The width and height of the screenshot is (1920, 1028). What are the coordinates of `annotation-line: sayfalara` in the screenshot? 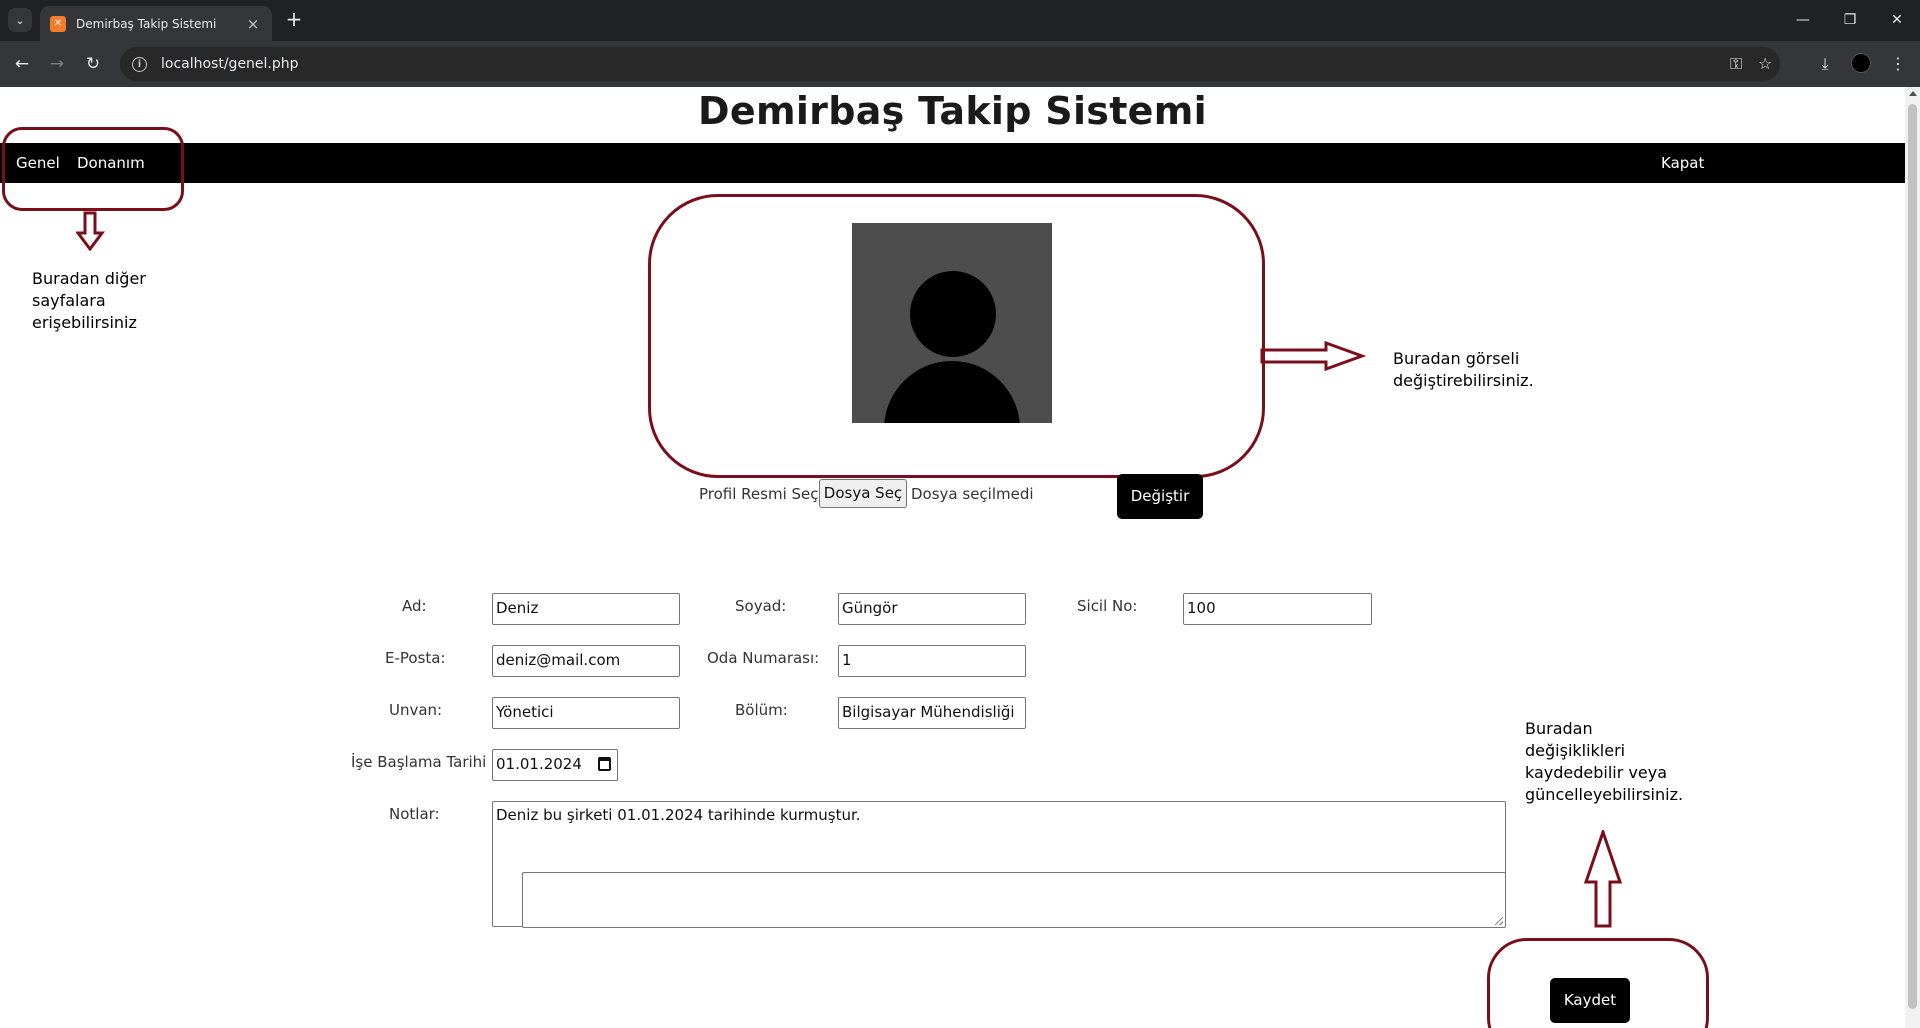 It's located at (69, 300).